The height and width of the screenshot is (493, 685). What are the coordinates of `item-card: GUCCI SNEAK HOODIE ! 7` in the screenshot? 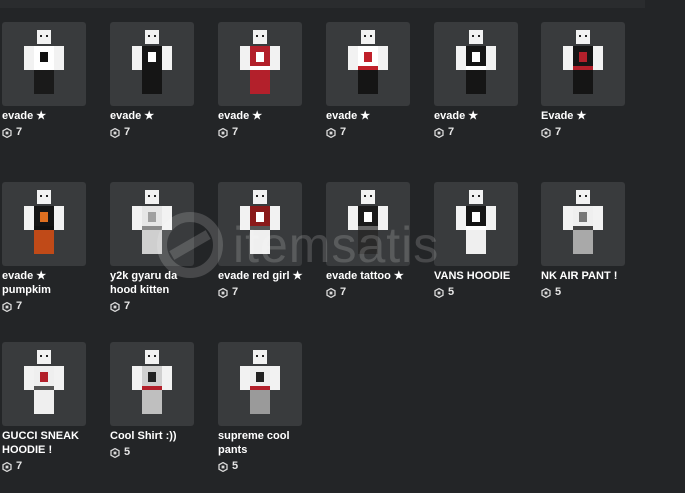 It's located at (45, 407).